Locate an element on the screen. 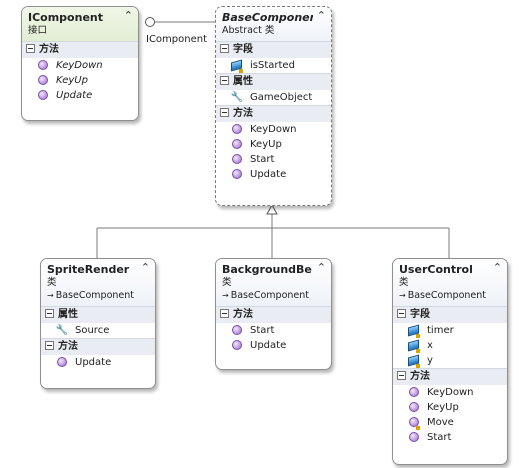  member-method: Move is located at coordinates (450, 422).